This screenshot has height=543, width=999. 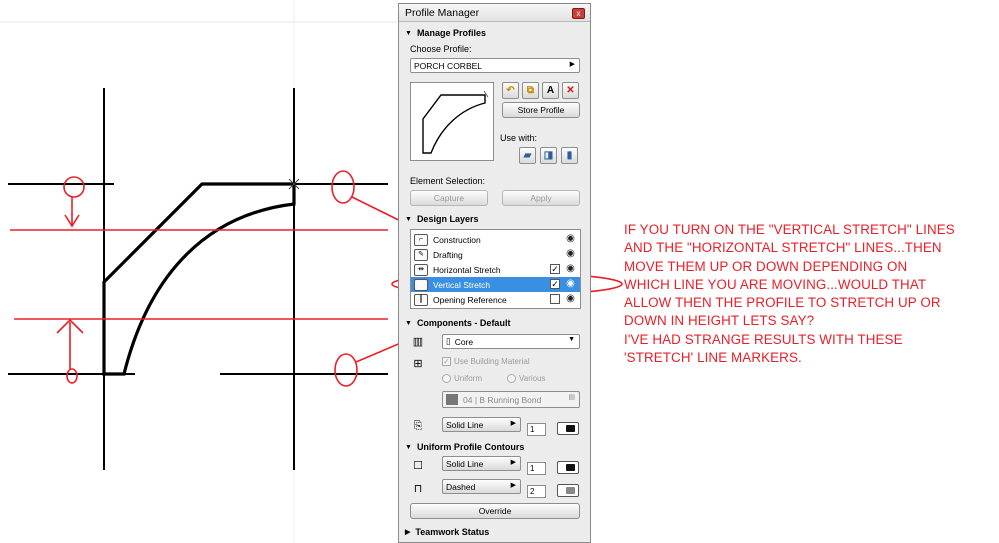 I want to click on note-line: WHICH LINE YOU ARE MOVING...WOULD THAT, so click(x=775, y=284).